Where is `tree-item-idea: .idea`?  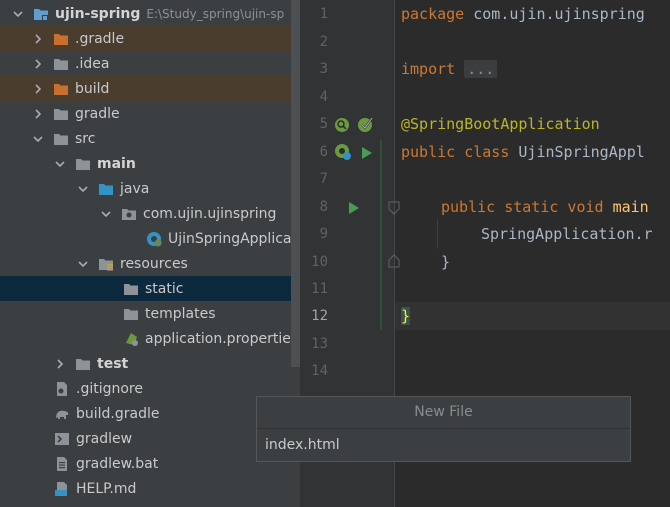 tree-item-idea: .idea is located at coordinates (150, 63).